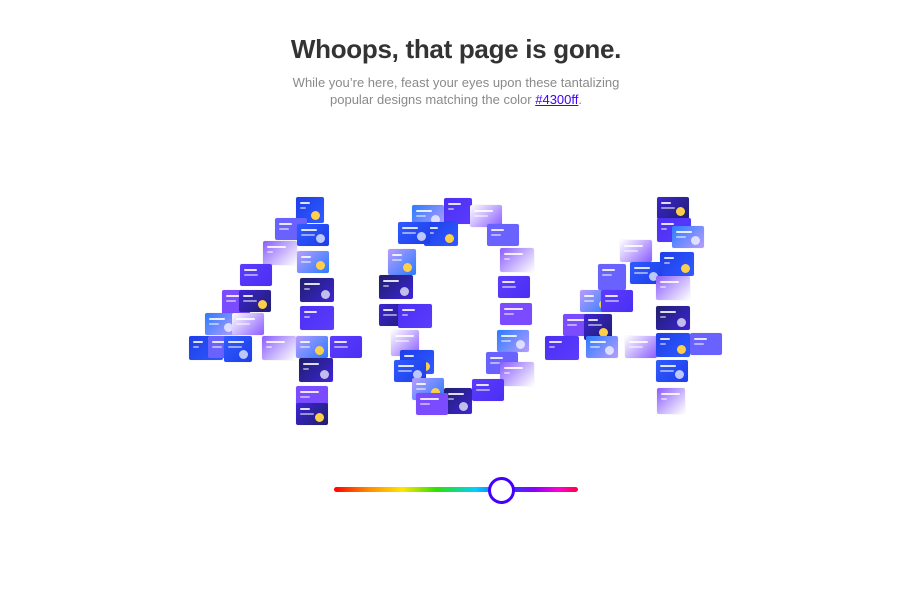 This screenshot has width=912, height=591. What do you see at coordinates (456, 489) in the screenshot?
I see `color-slider-track` at bounding box center [456, 489].